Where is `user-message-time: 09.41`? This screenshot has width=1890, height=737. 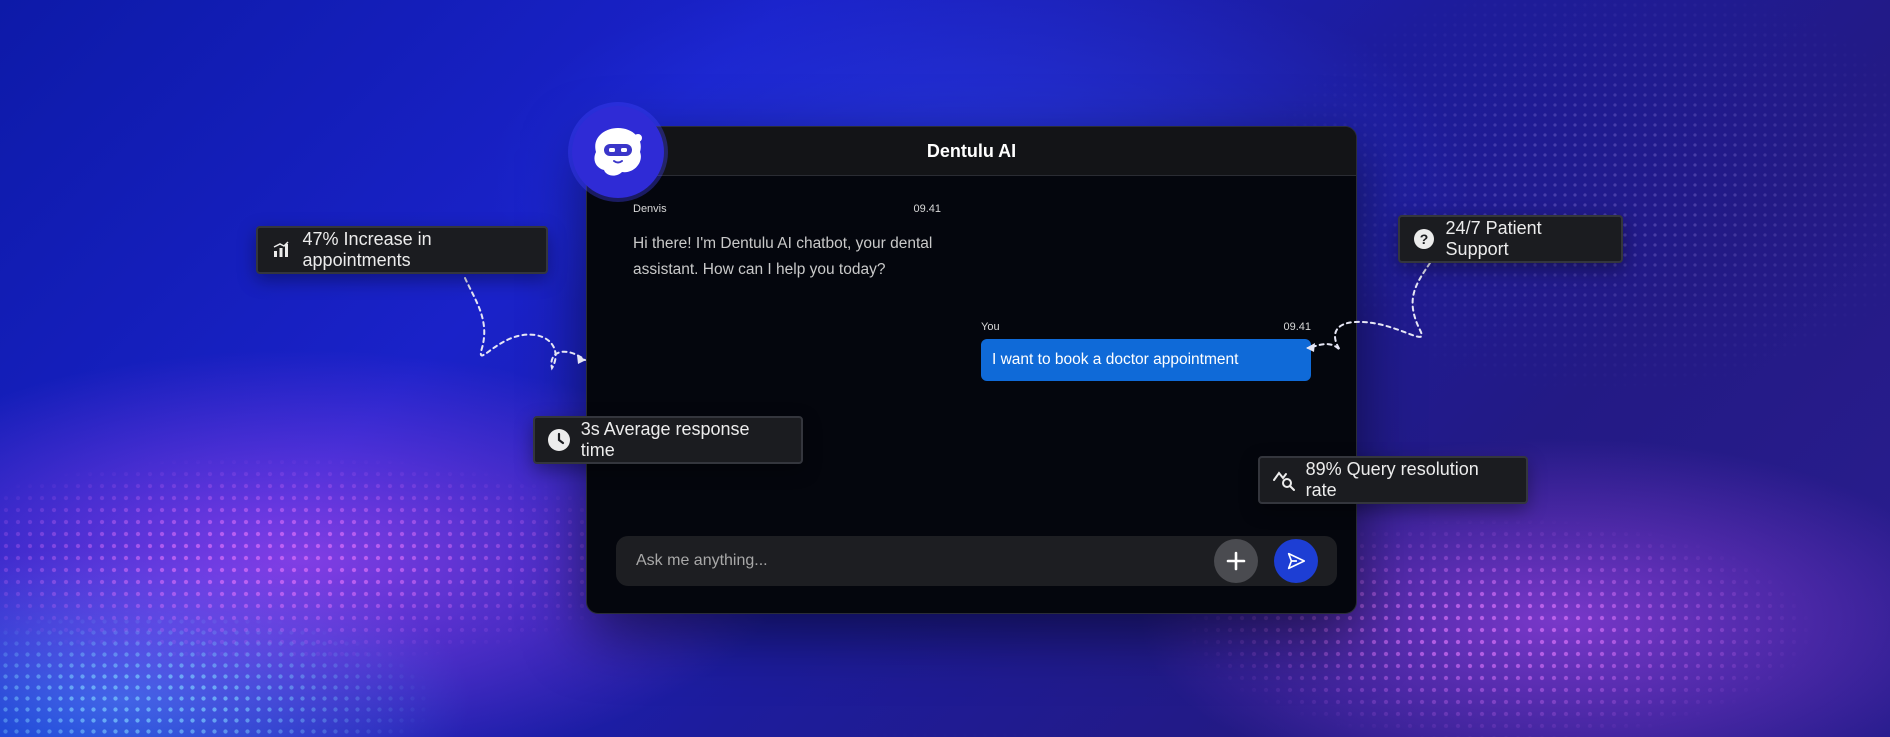 user-message-time: 09.41 is located at coordinates (1297, 327).